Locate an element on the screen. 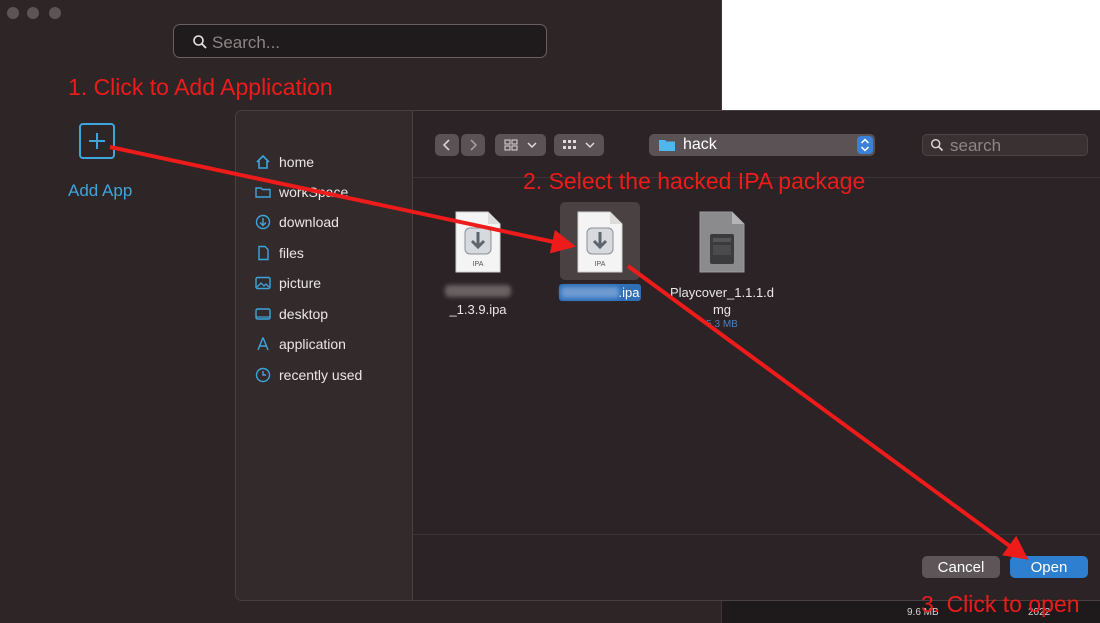 The width and height of the screenshot is (1100, 623). group-grid-icon is located at coordinates (569, 144).